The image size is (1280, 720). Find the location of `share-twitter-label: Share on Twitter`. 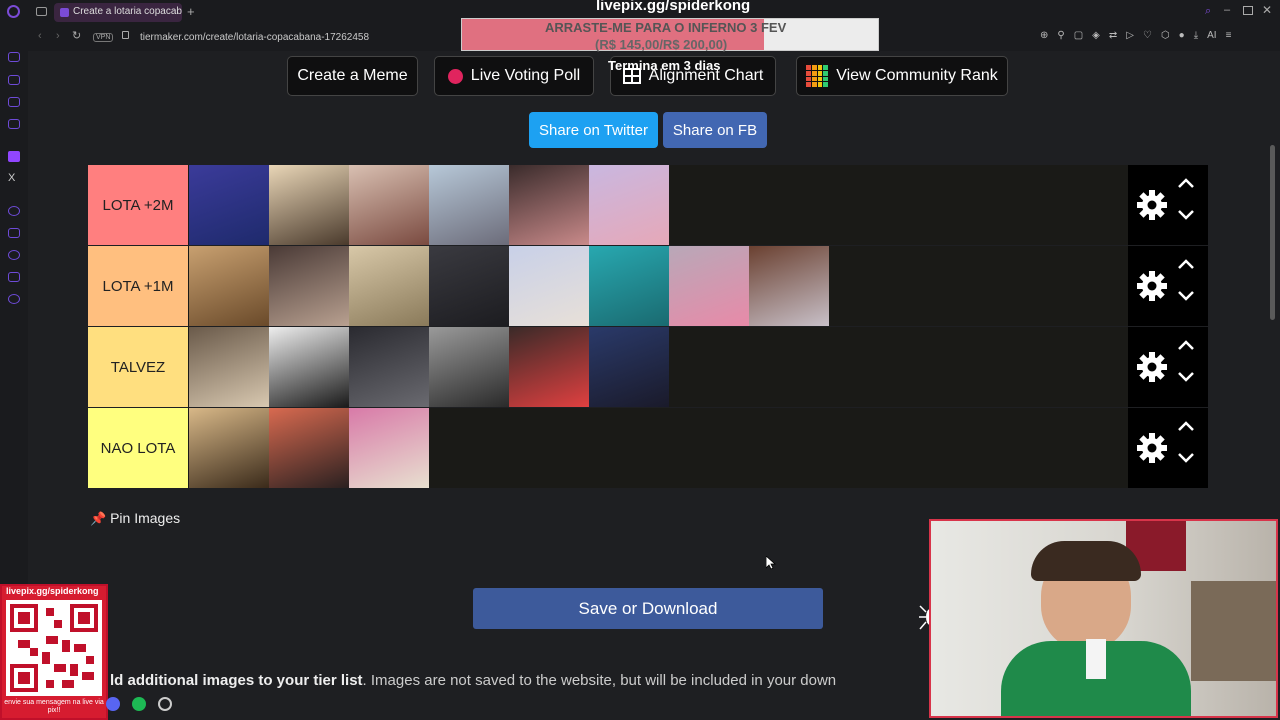

share-twitter-label: Share on Twitter is located at coordinates (593, 130).